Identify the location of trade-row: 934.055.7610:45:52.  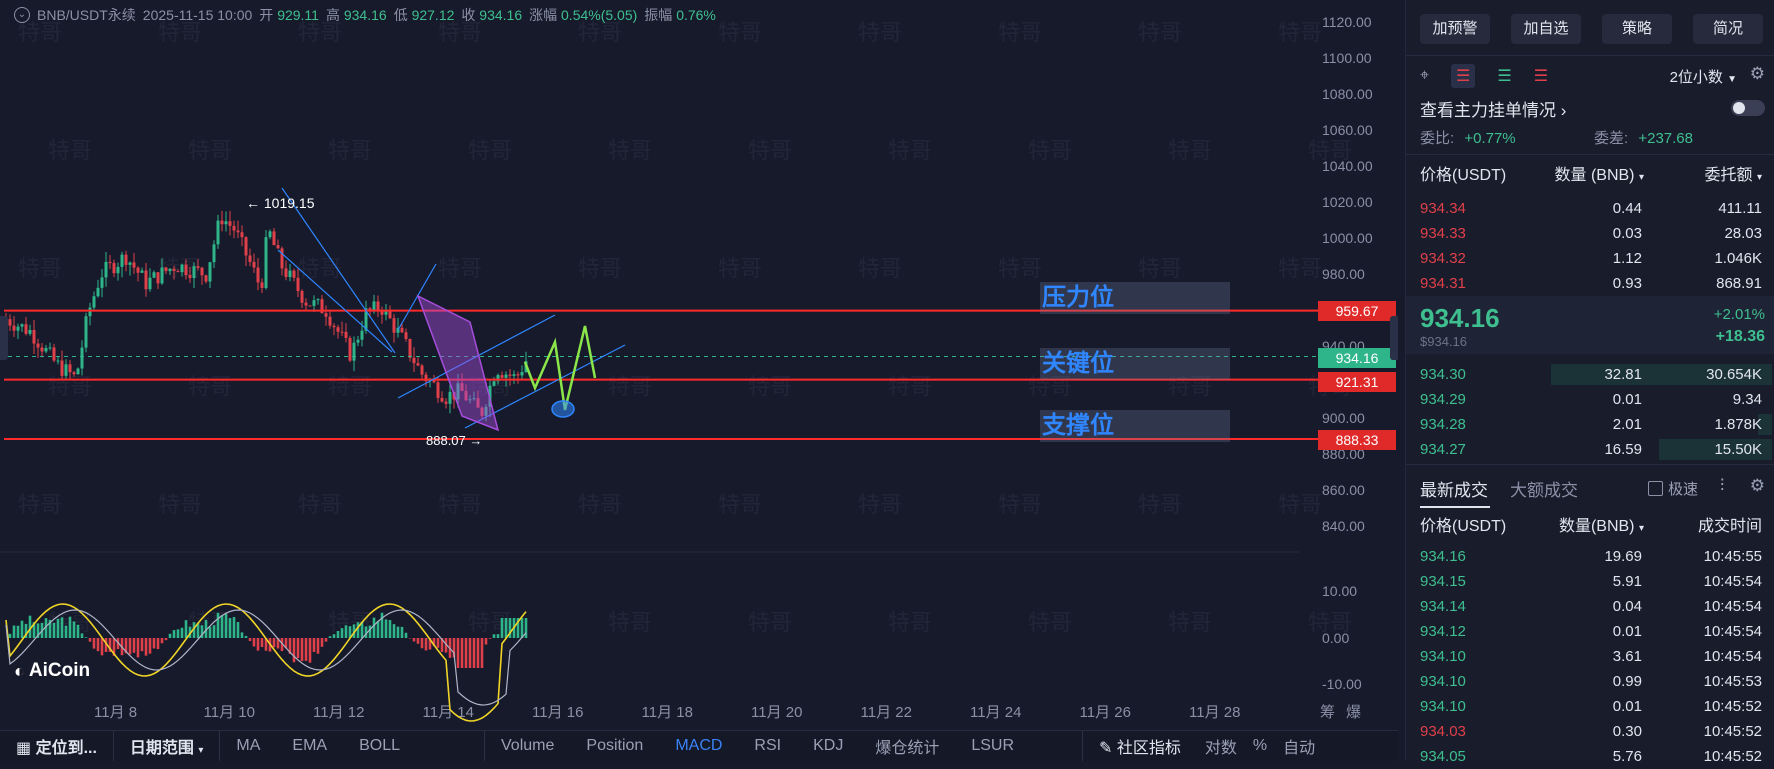
(1591, 756).